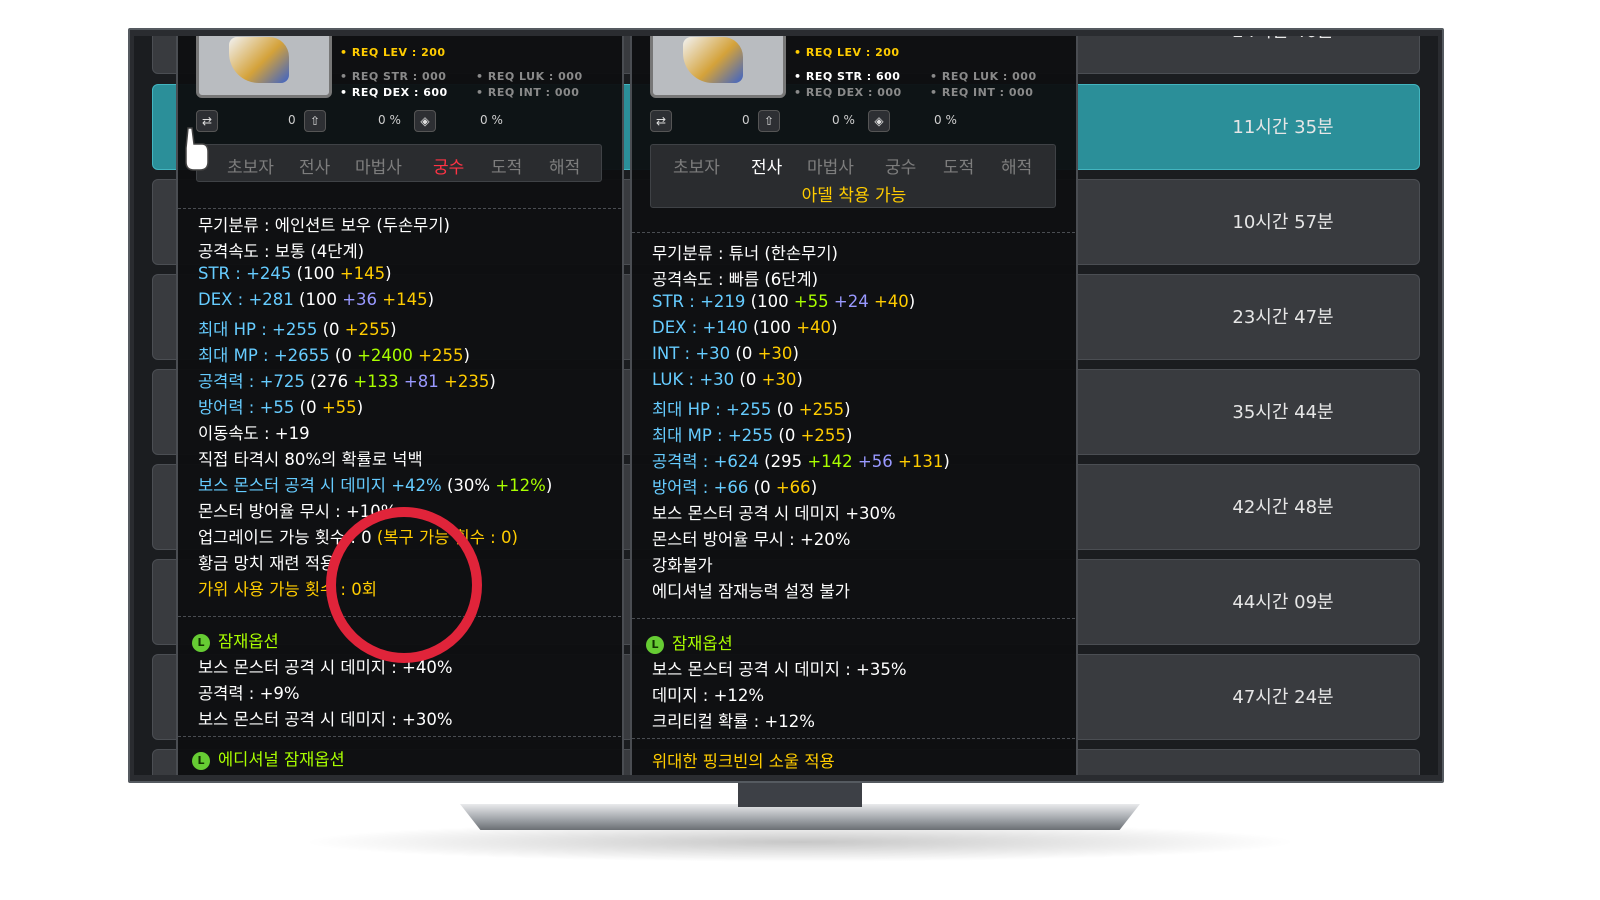 The height and width of the screenshot is (900, 1600). Describe the element at coordinates (1283, 602) in the screenshot. I see `row-time: 44시간 09분` at that location.